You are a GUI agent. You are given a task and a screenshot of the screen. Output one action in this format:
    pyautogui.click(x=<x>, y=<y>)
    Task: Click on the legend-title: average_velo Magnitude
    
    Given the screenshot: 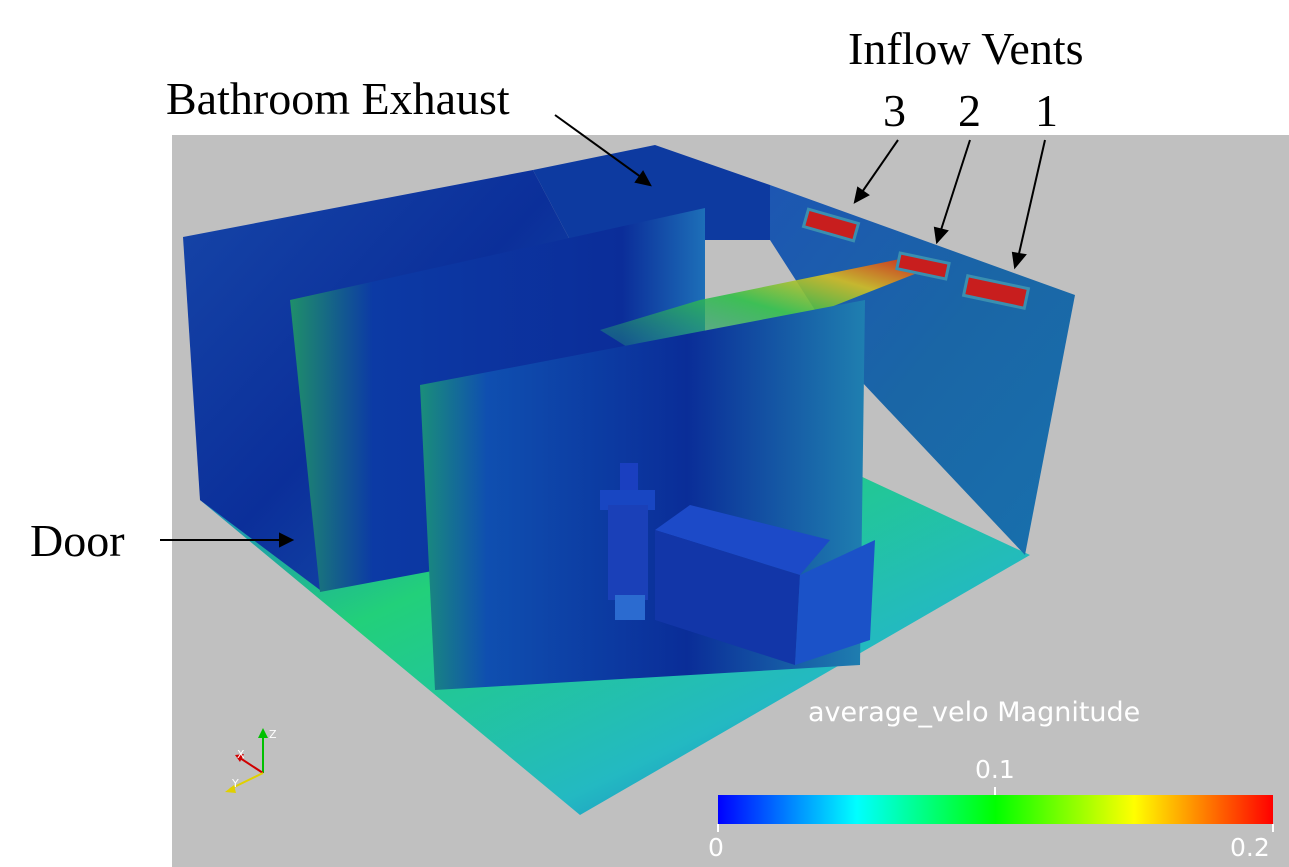 What is the action you would take?
    pyautogui.click(x=974, y=712)
    